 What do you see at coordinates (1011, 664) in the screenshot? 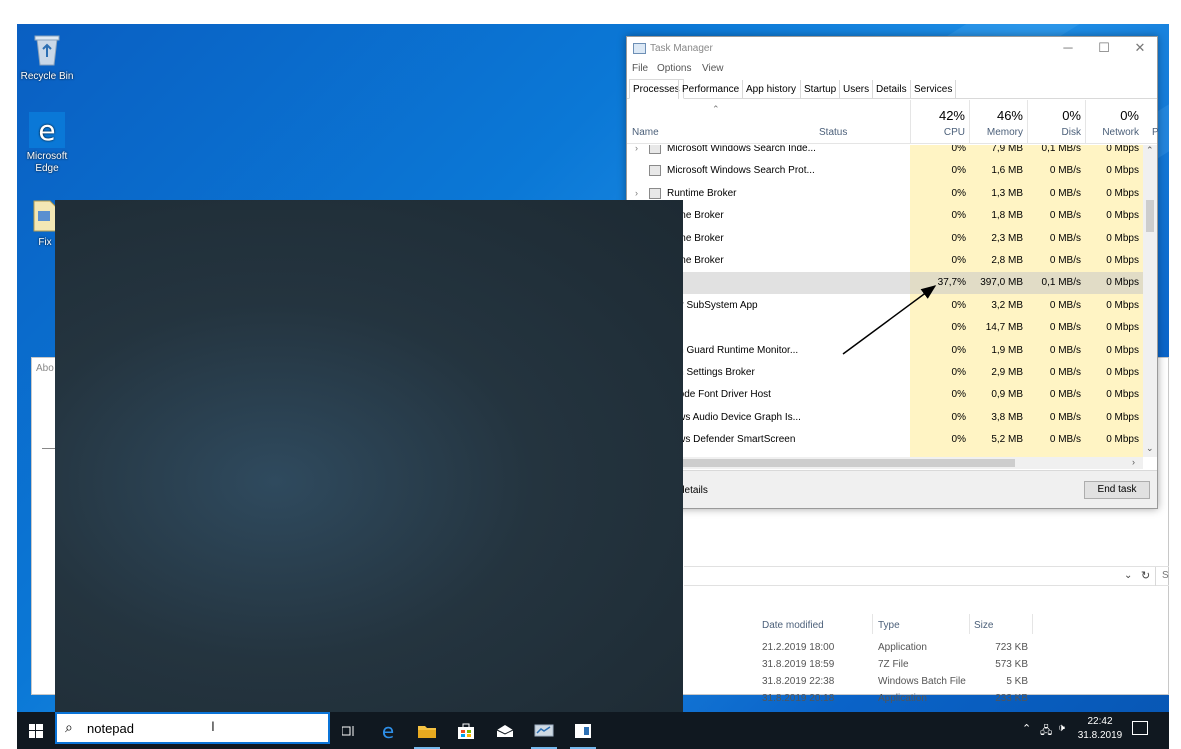
I see `file-size: 573 KB` at bounding box center [1011, 664].